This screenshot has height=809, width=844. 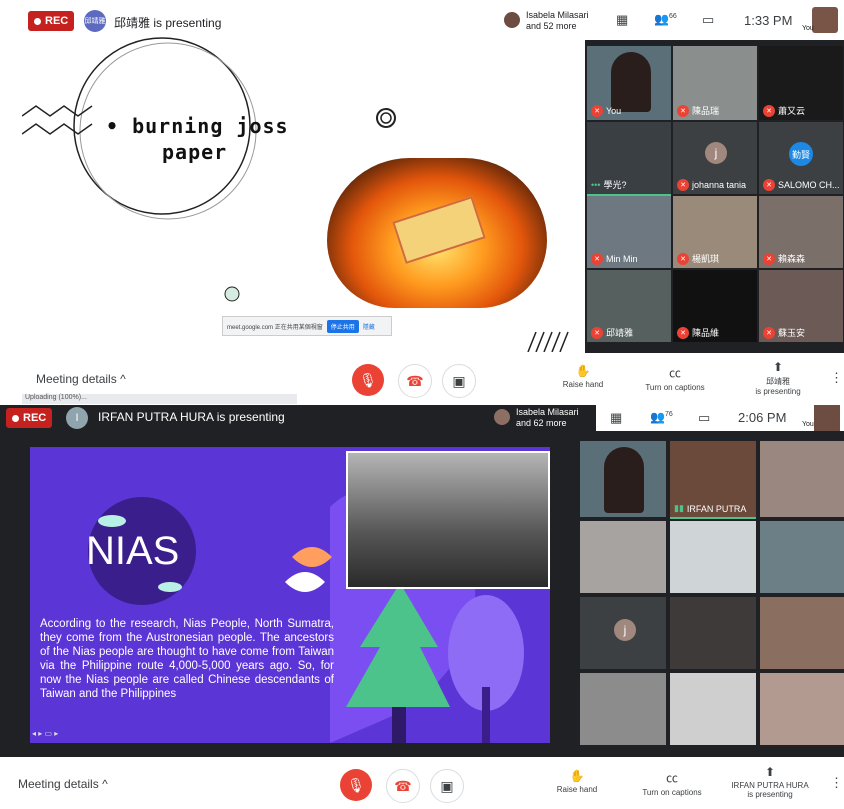 I want to click on people-button: 👥76, so click(x=661, y=417).